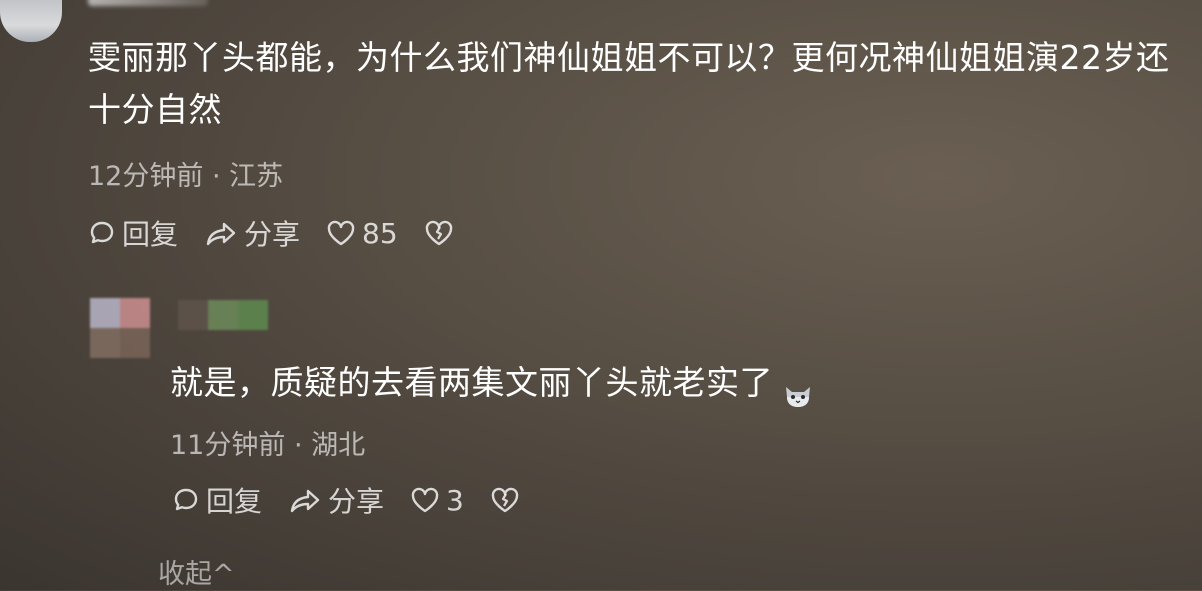  Describe the element at coordinates (196, 571) in the screenshot. I see `collapse-replies-link: 收起^` at that location.